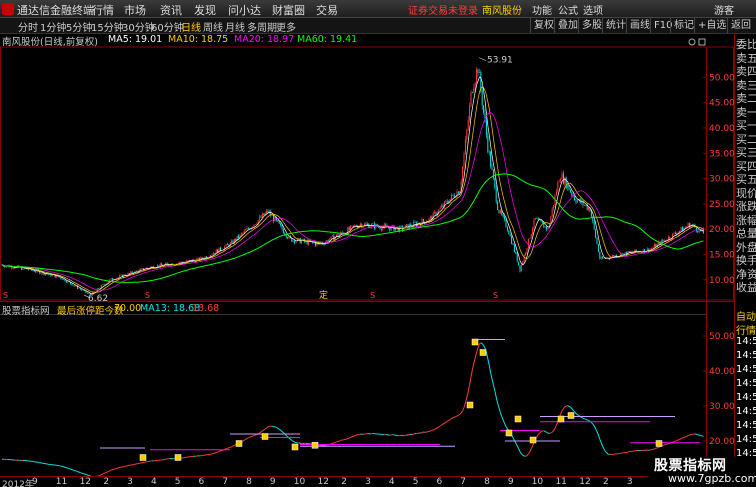 This screenshot has height=487, width=756. What do you see at coordinates (746, 411) in the screenshot?
I see `tick-item-7: 14:56` at bounding box center [746, 411].